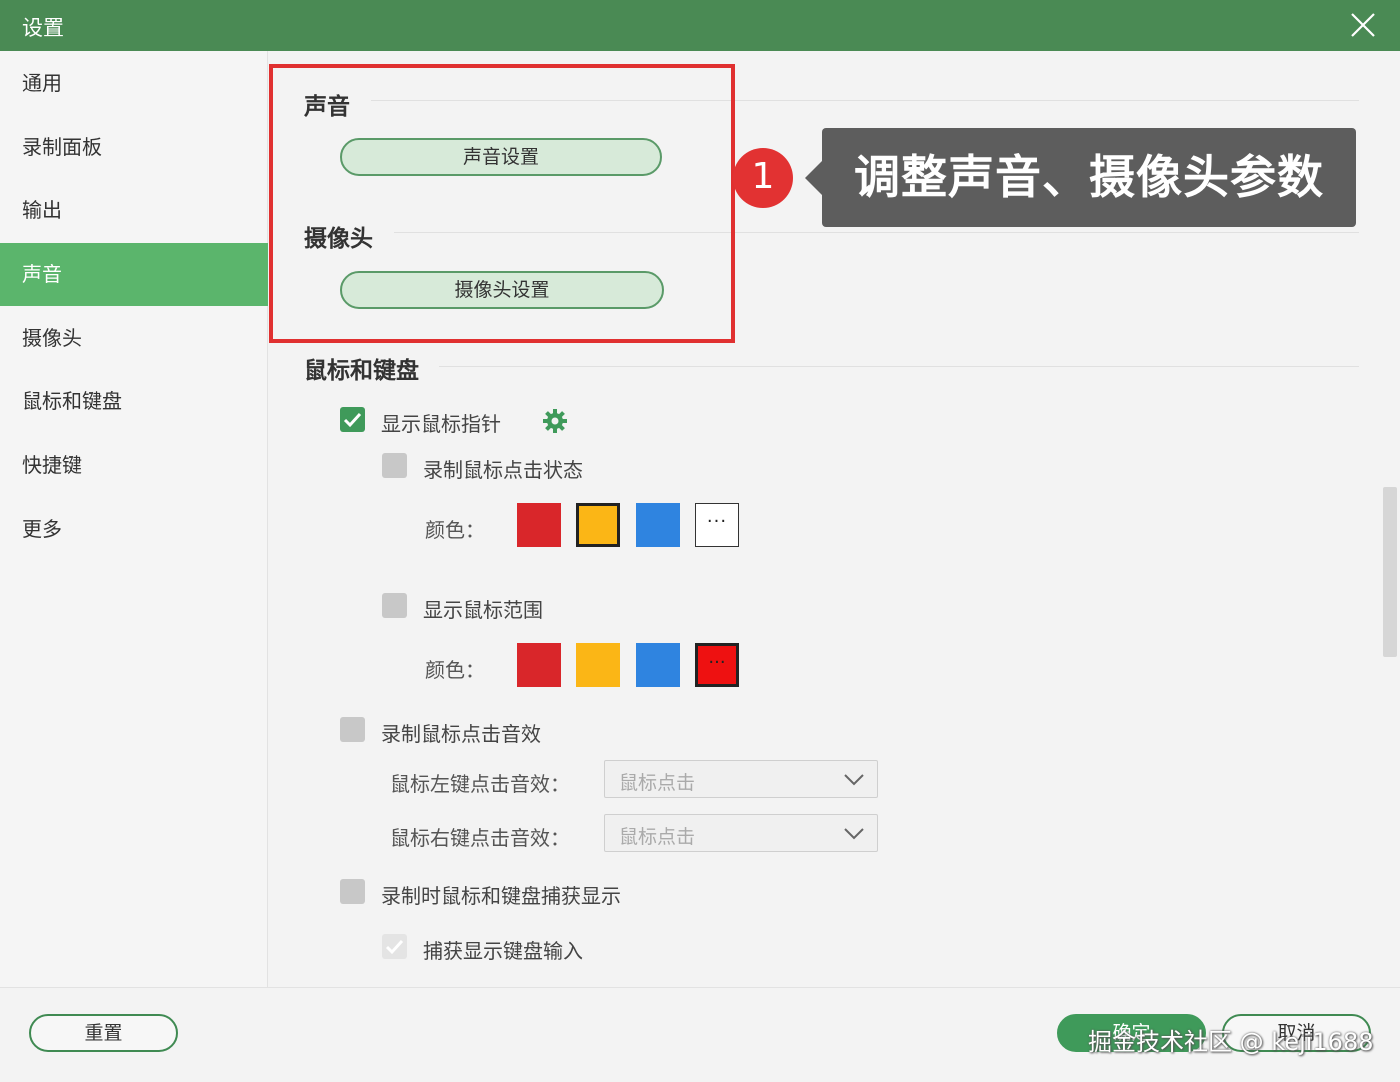 This screenshot has height=1082, width=1400. What do you see at coordinates (103, 1033) in the screenshot?
I see `reset-button: 重置` at bounding box center [103, 1033].